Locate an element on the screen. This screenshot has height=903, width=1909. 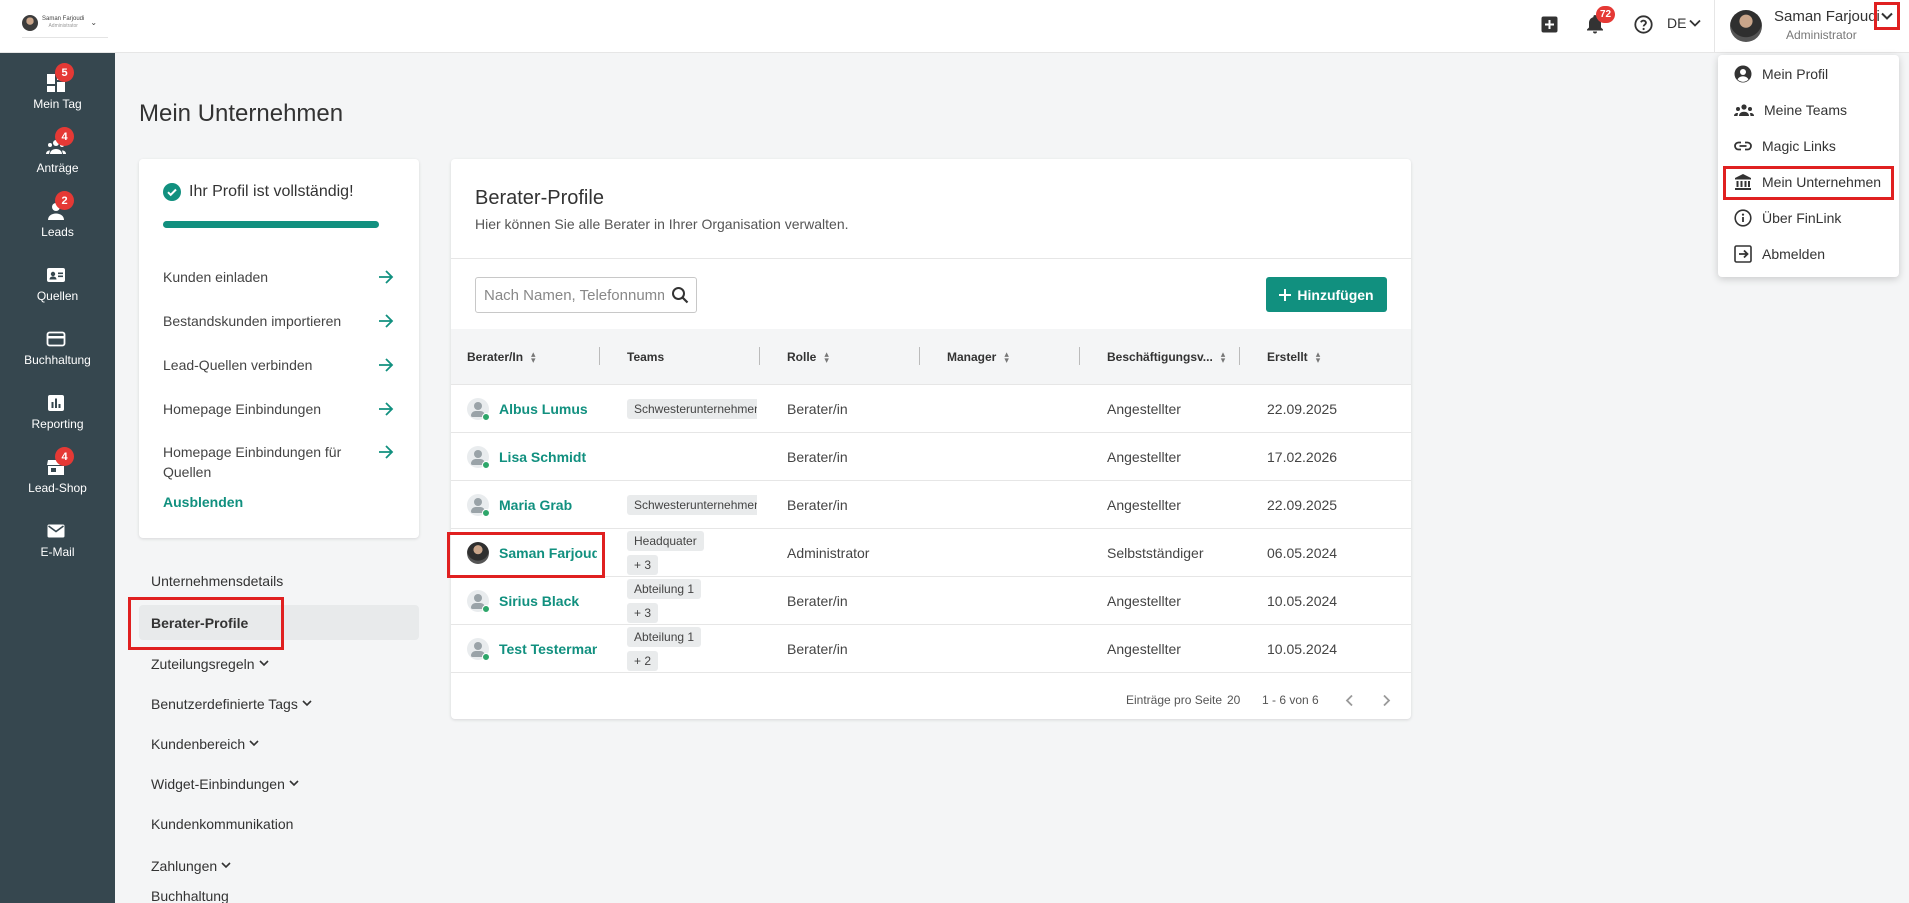
menu-item-label: Über FinLink is located at coordinates (1802, 218).